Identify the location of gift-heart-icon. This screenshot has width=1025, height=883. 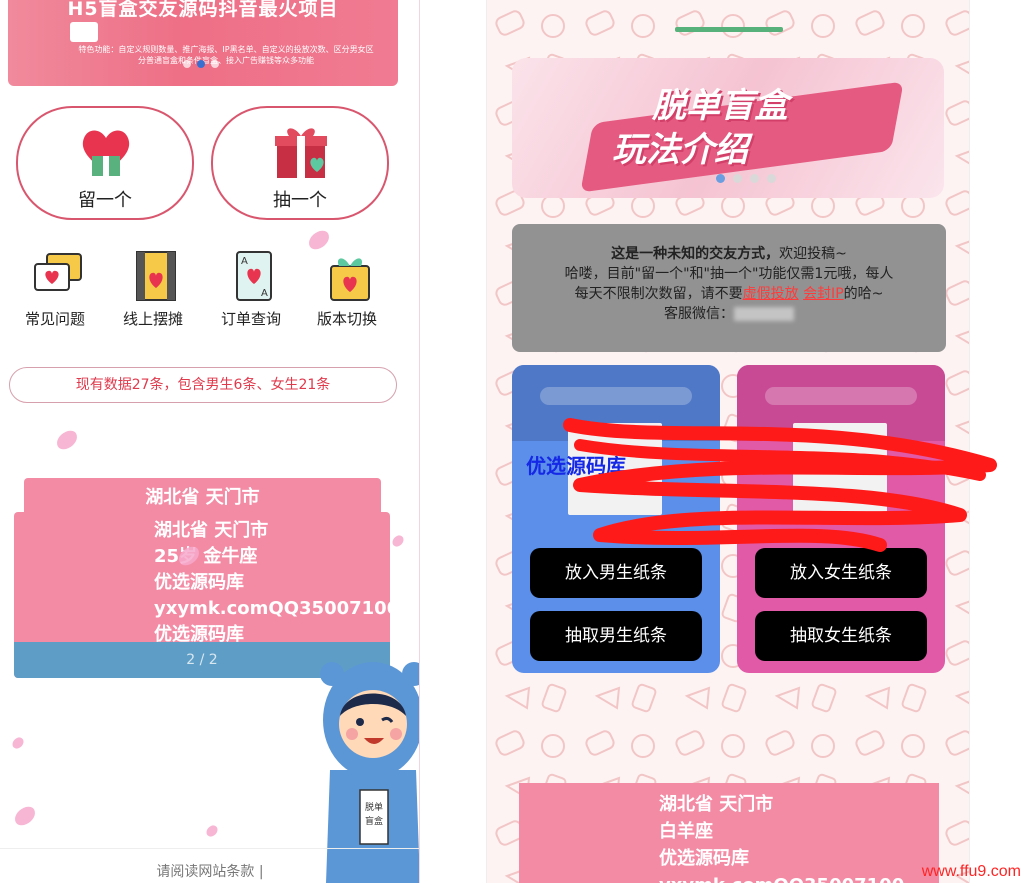
(350, 279).